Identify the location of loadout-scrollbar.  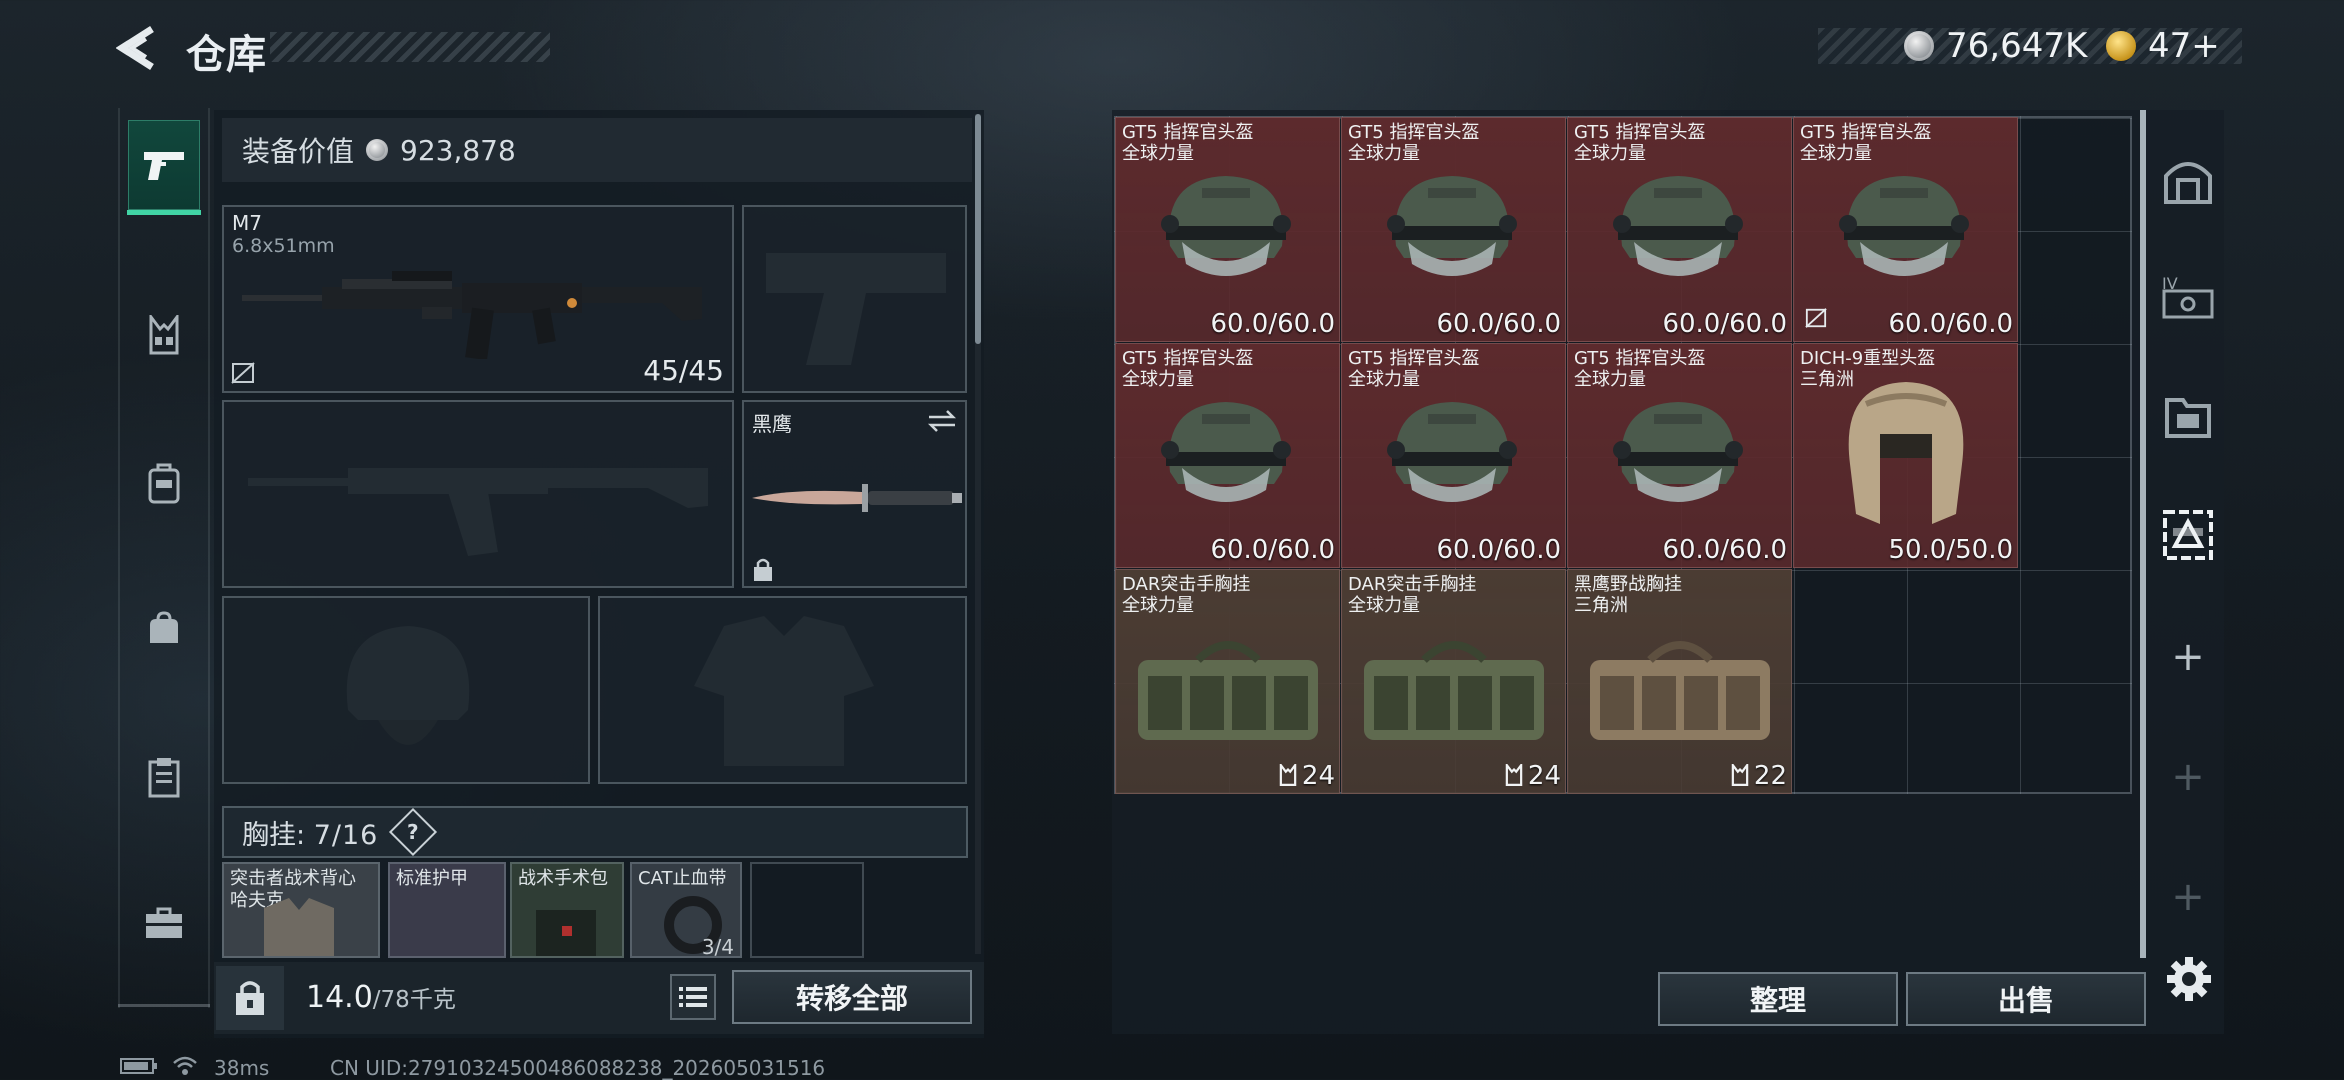
(978, 229).